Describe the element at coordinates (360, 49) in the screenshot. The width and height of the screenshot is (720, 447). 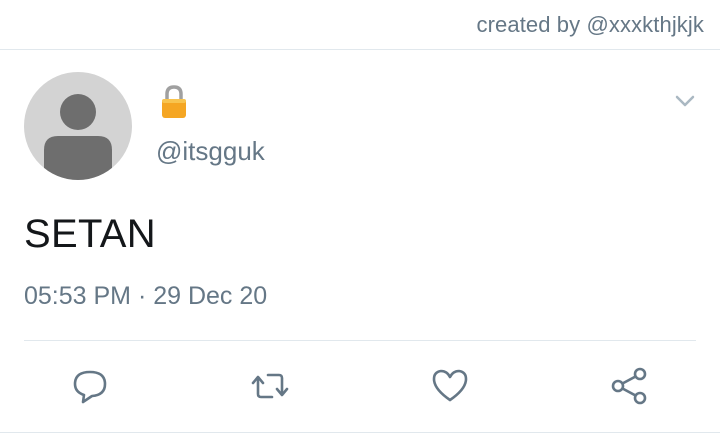
I see `top-divider` at that location.